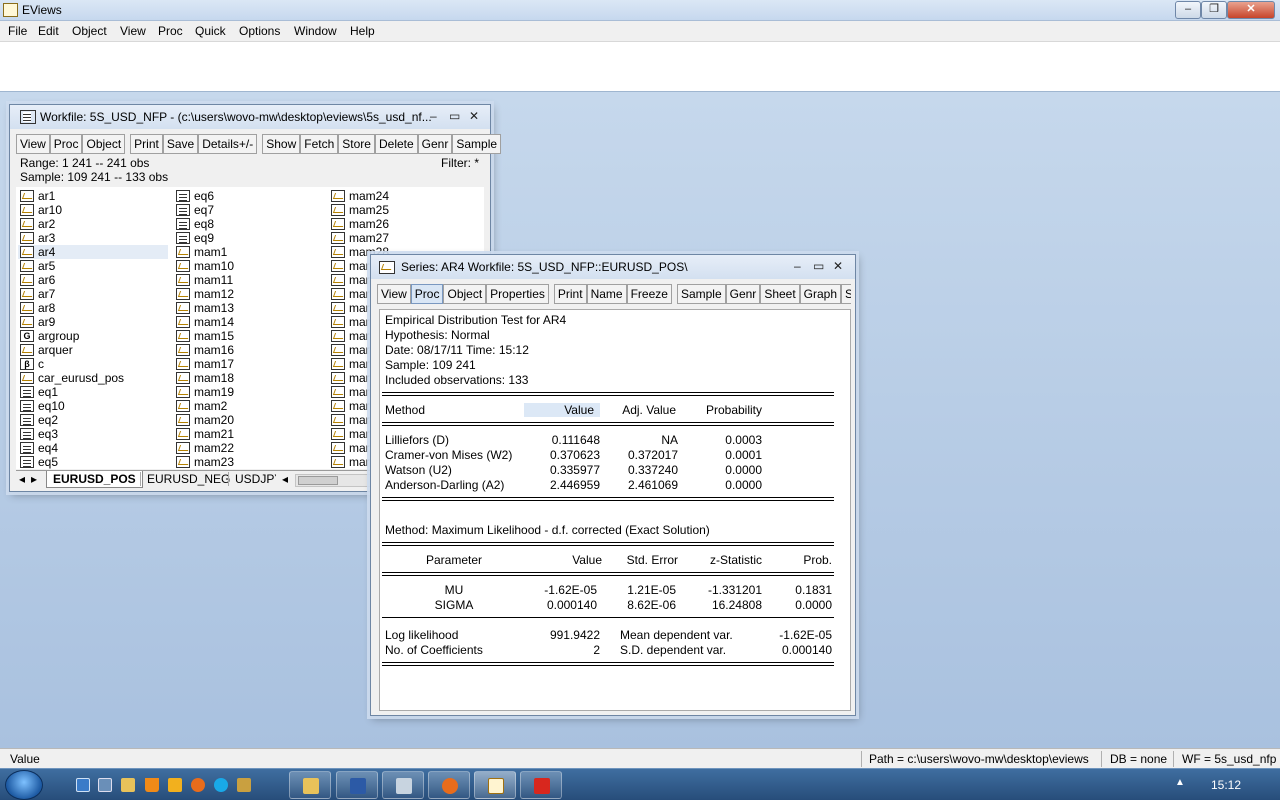 The image size is (1280, 800). What do you see at coordinates (249, 406) in the screenshot?
I see `workfile-object: mam2` at bounding box center [249, 406].